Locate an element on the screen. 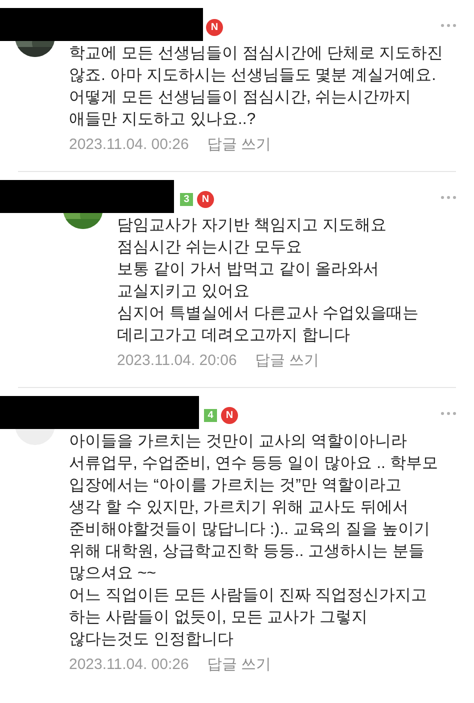  level-badge: 4 is located at coordinates (210, 415).